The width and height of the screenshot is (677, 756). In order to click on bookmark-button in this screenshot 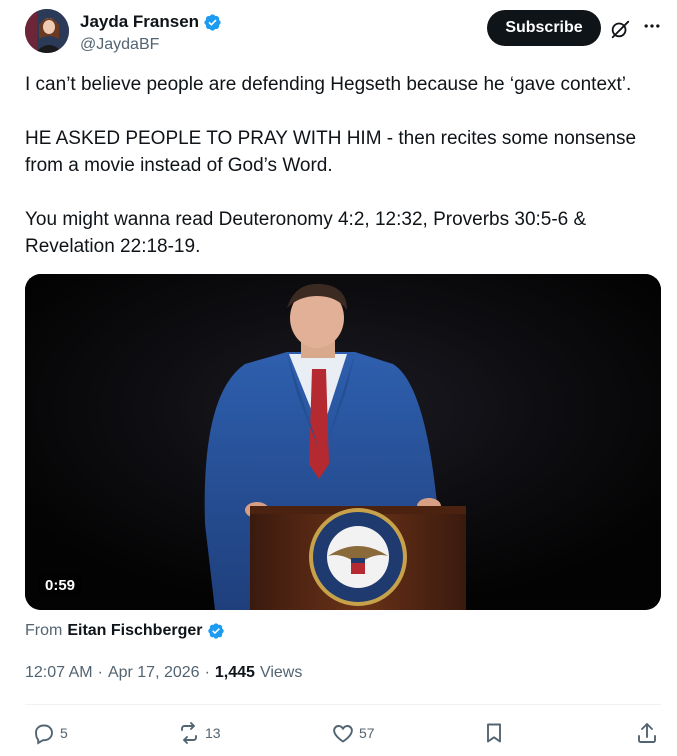, I will do `click(494, 733)`.